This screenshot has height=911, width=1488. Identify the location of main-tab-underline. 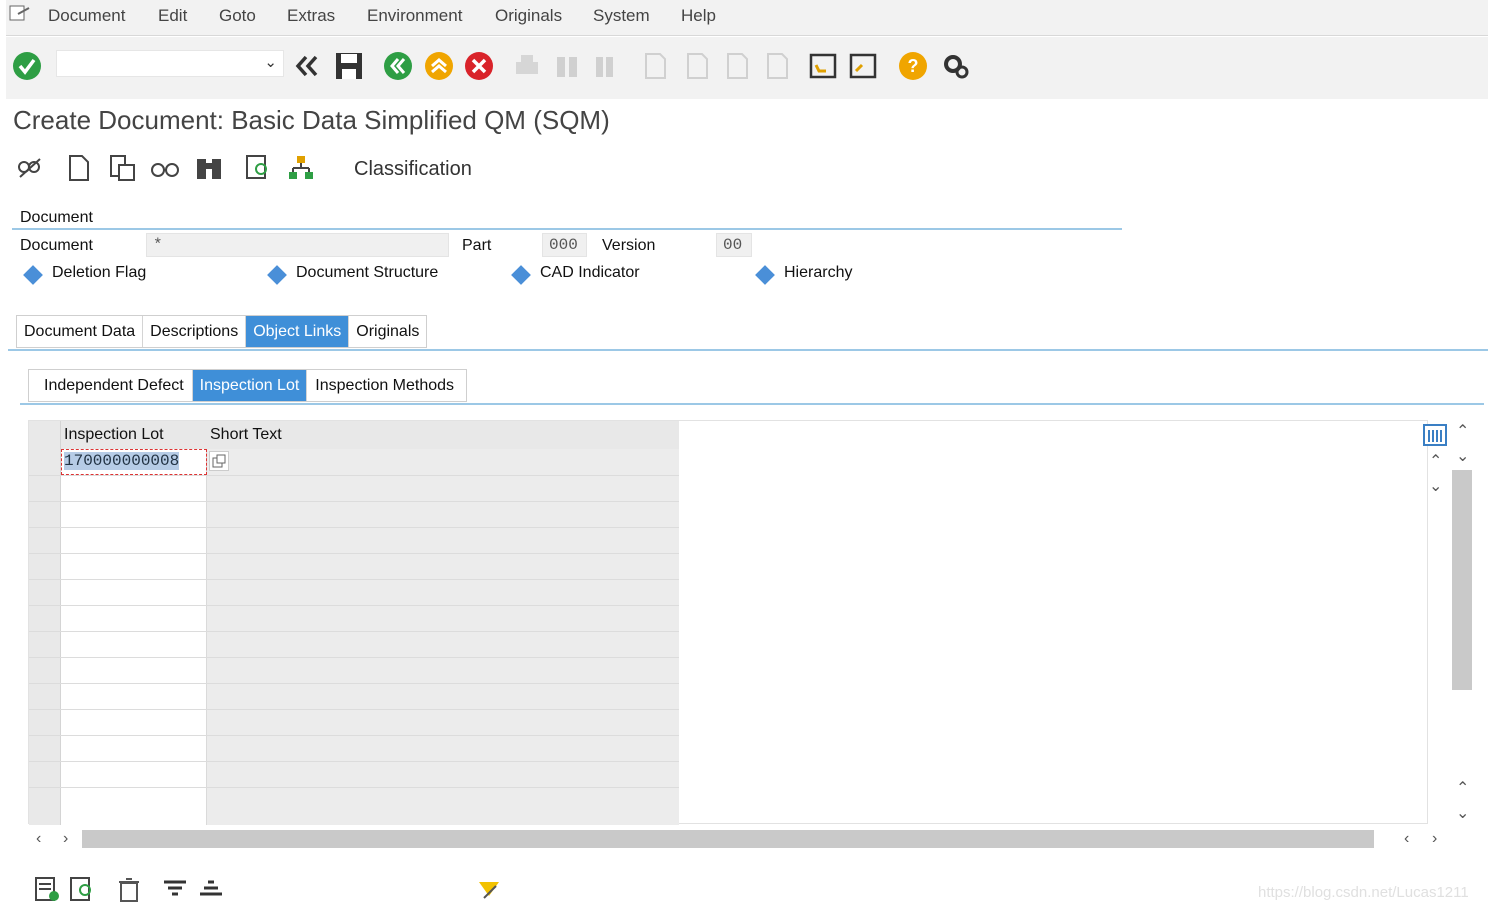
(748, 350).